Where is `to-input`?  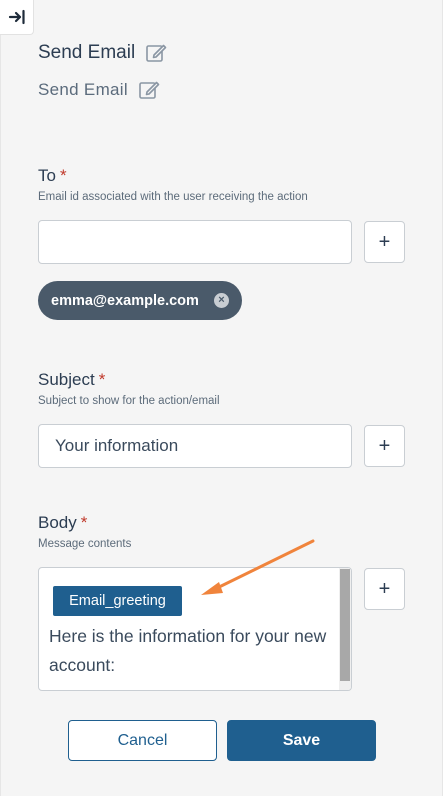
to-input is located at coordinates (195, 242).